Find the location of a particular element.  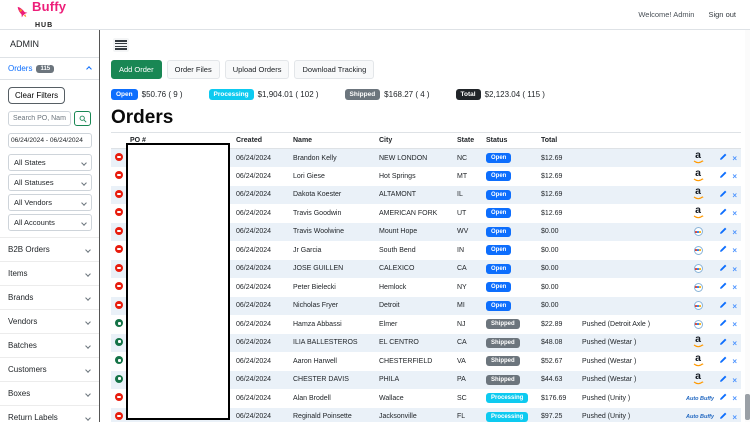

orders-count-badge: 115 is located at coordinates (45, 68).